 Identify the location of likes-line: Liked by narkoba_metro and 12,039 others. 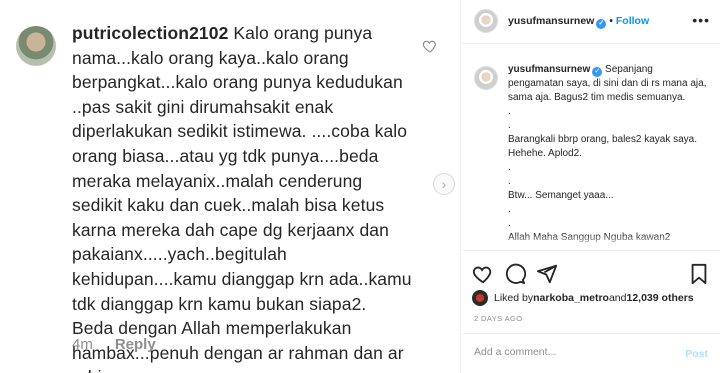
(583, 298).